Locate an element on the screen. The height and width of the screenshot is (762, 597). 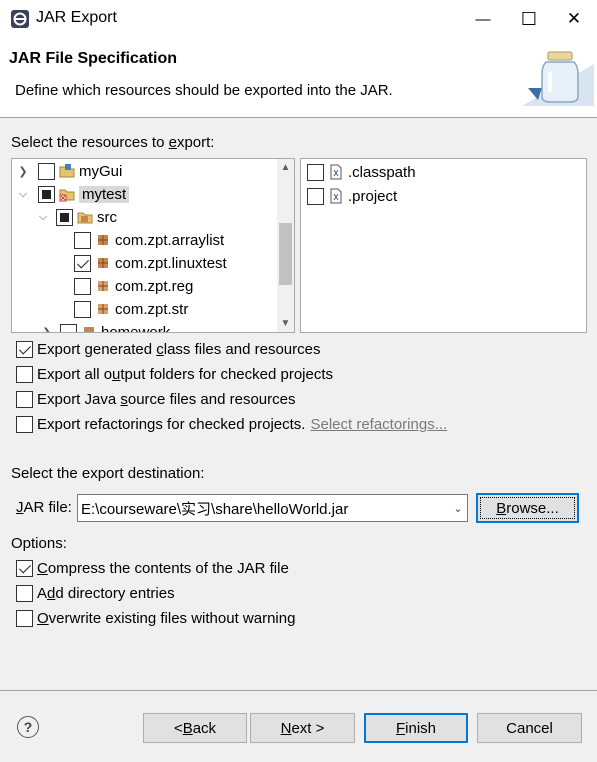
tree-item-homework: ❯ homework is located at coordinates (105, 327).